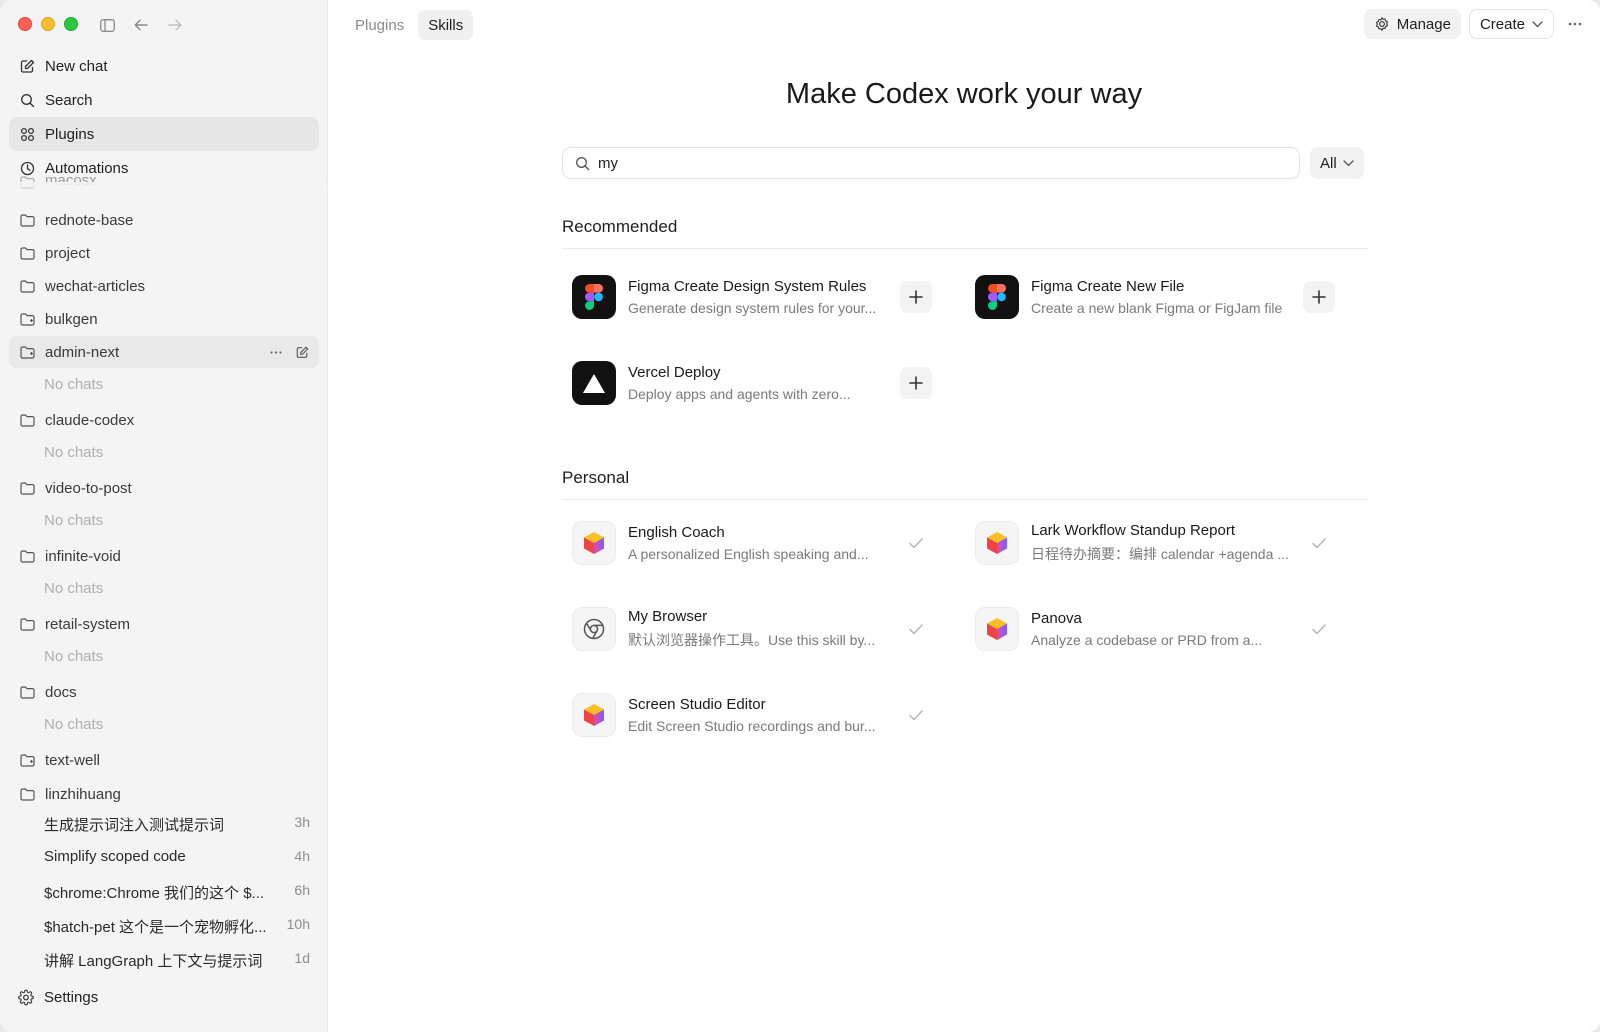 The width and height of the screenshot is (1600, 1032). What do you see at coordinates (164, 692) in the screenshot?
I see `folder-item: docs` at bounding box center [164, 692].